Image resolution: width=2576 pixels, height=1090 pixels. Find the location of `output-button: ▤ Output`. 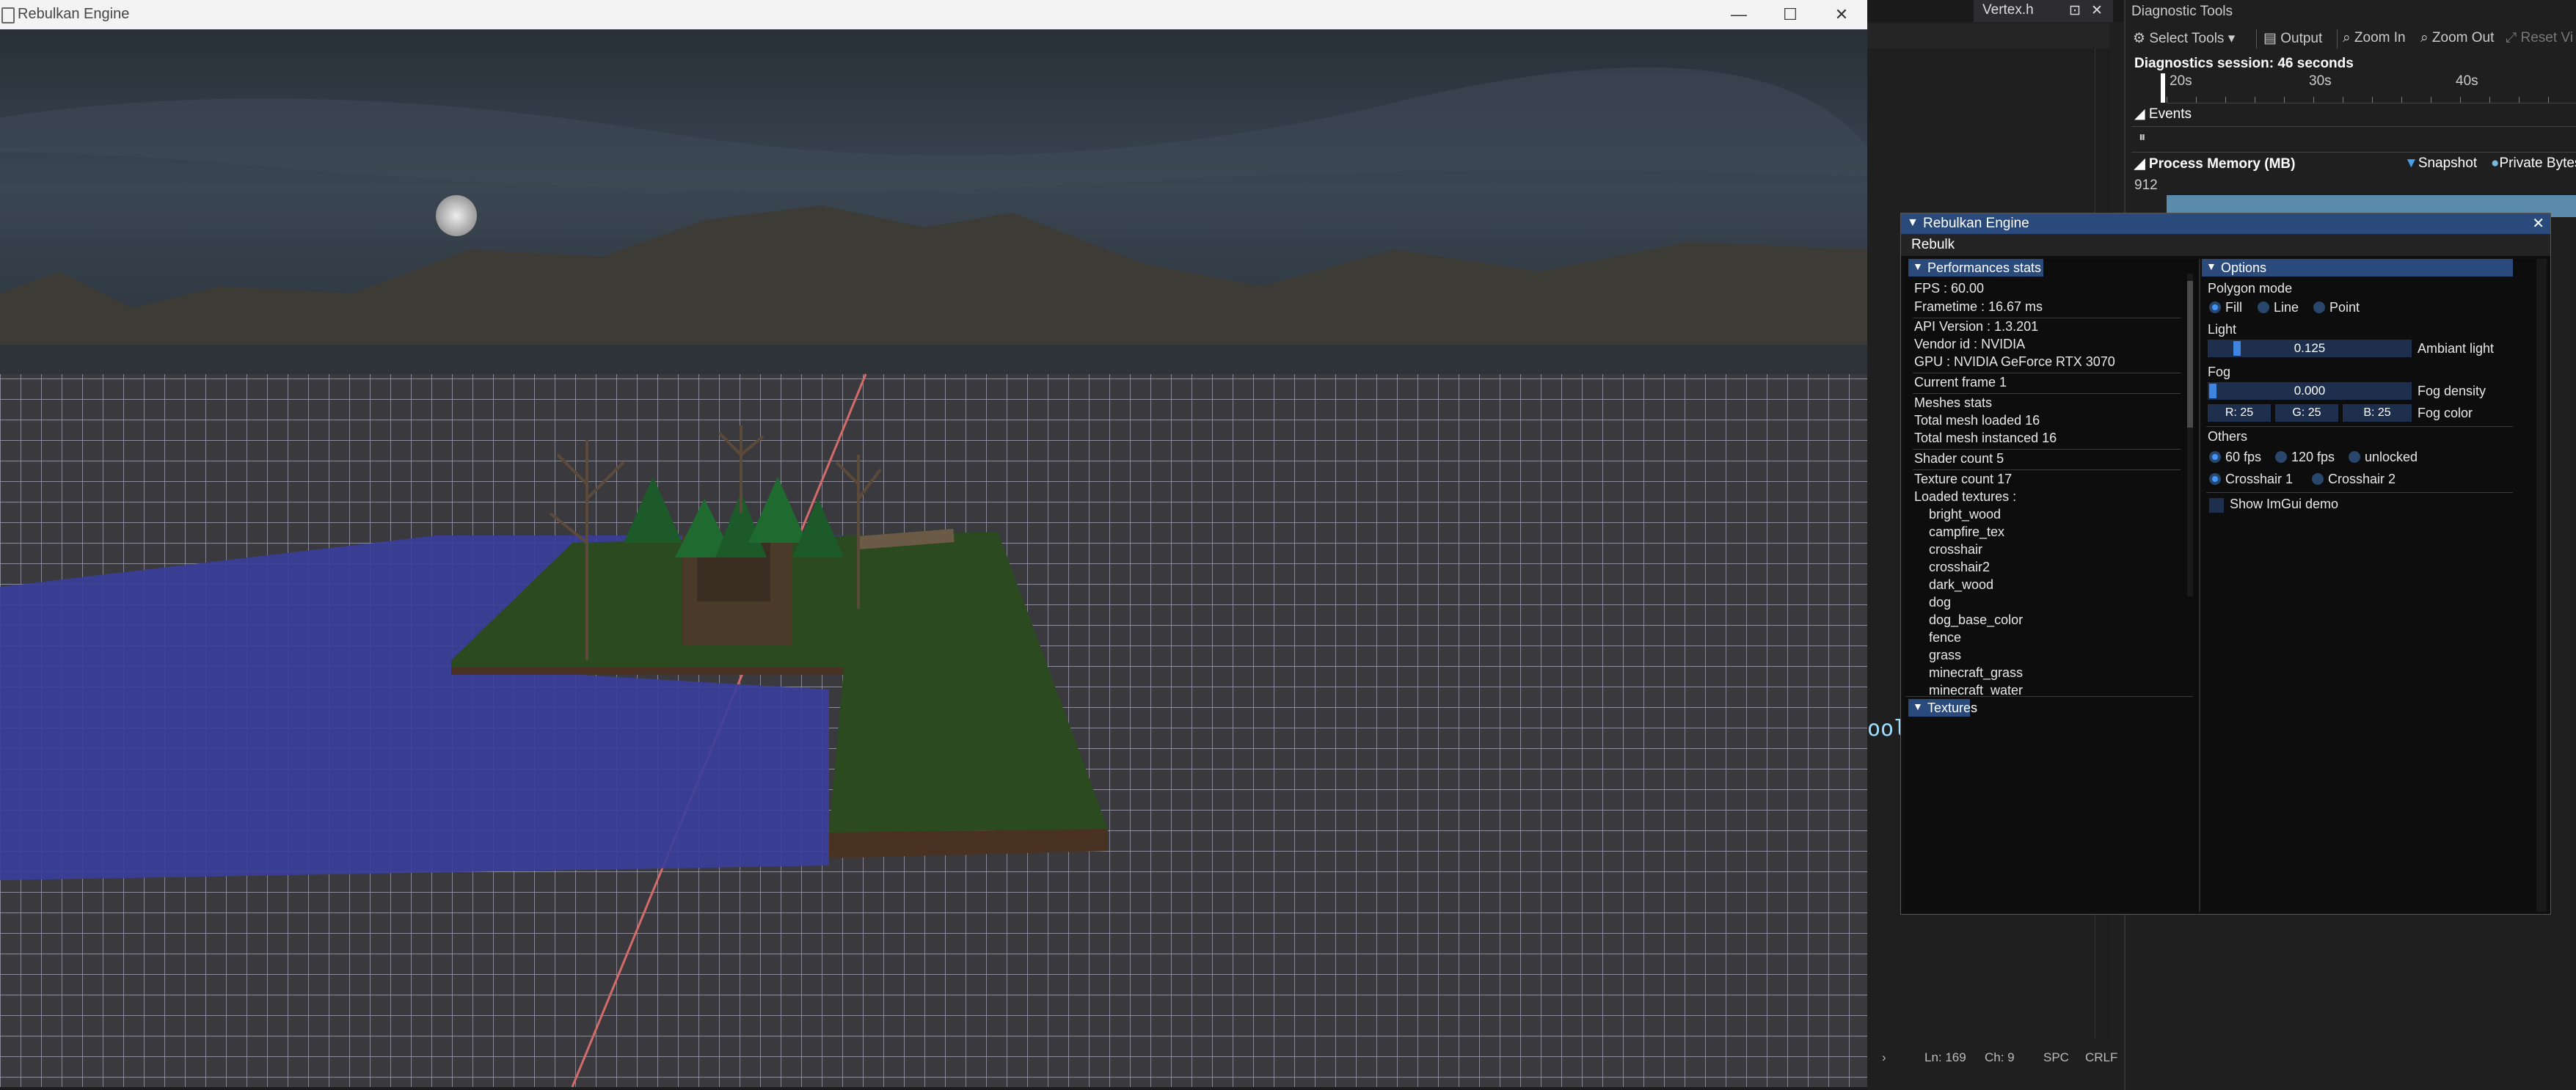

output-button: ▤ Output is located at coordinates (2293, 38).